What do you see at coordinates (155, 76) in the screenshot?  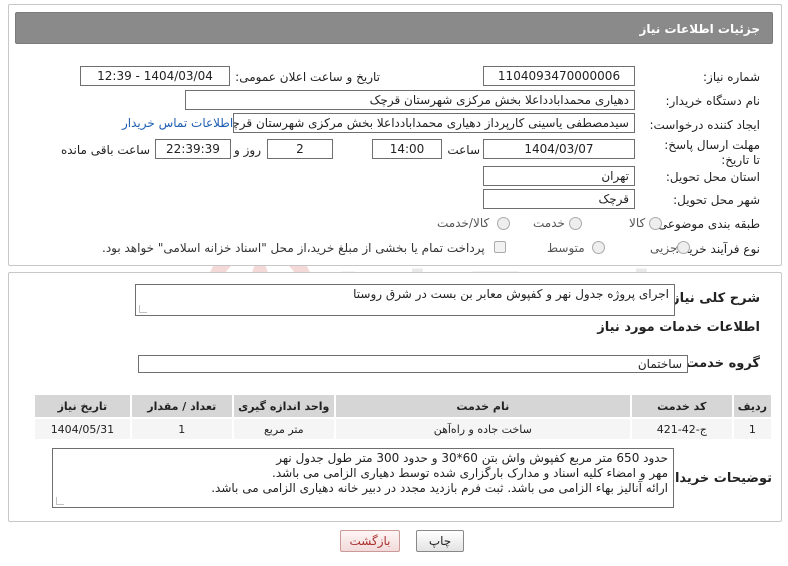 I see `announce-datetime-field: 1404/03/04 - 12:39` at bounding box center [155, 76].